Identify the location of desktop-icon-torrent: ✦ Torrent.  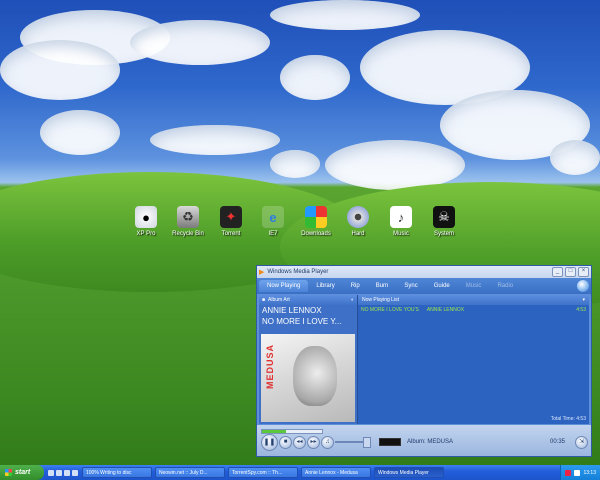
(231, 221).